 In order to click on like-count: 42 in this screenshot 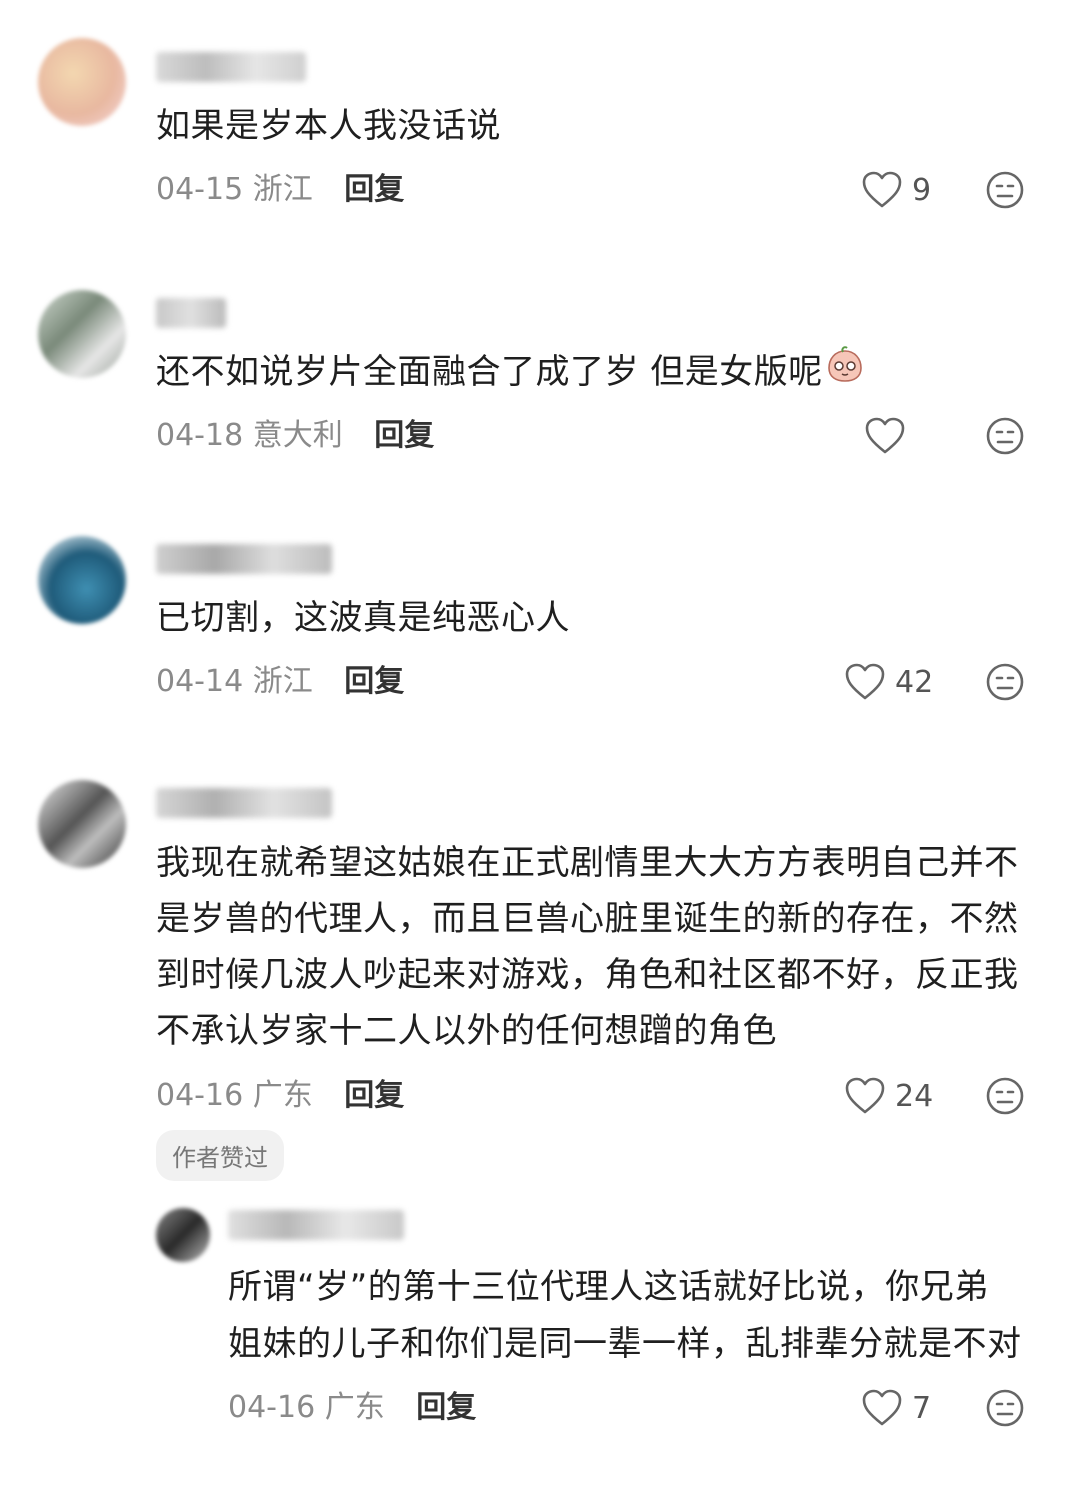, I will do `click(914, 682)`.